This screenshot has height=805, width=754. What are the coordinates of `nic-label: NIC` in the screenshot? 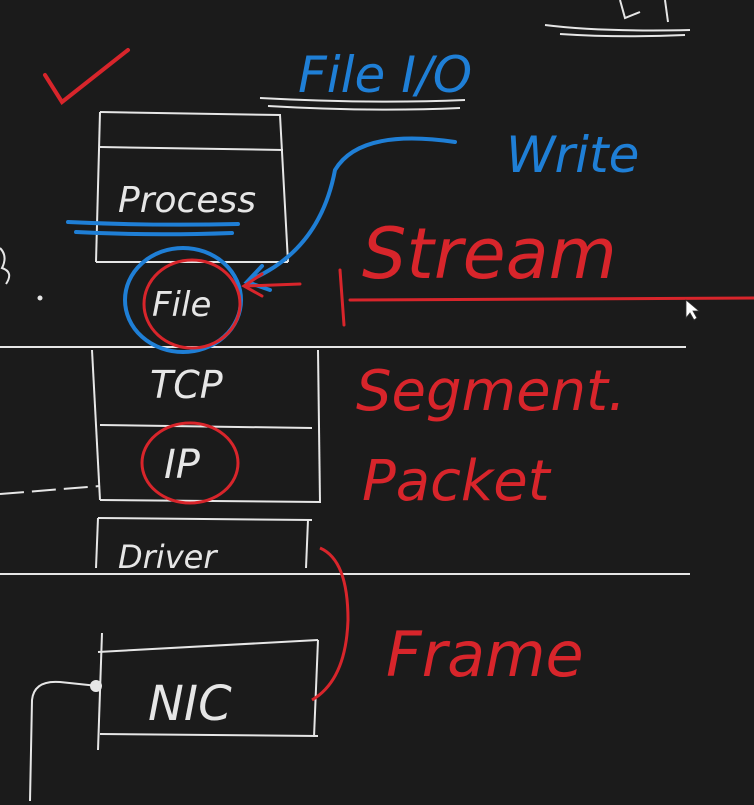 It's located at (190, 704).